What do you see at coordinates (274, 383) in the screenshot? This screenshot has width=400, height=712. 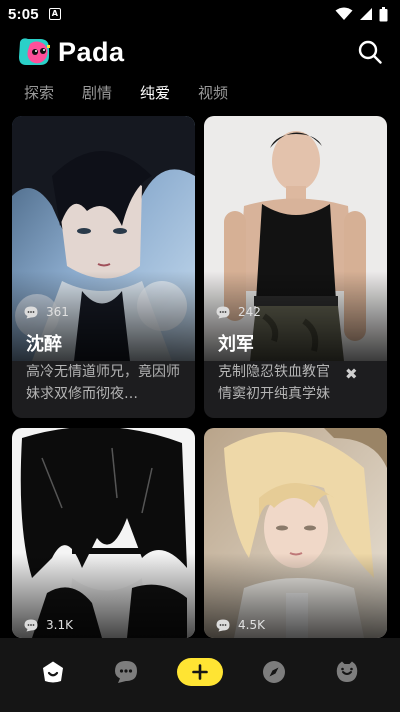 I see `character-description: 克制隐忍铁血教官 情窦初开纯真学妹` at bounding box center [274, 383].